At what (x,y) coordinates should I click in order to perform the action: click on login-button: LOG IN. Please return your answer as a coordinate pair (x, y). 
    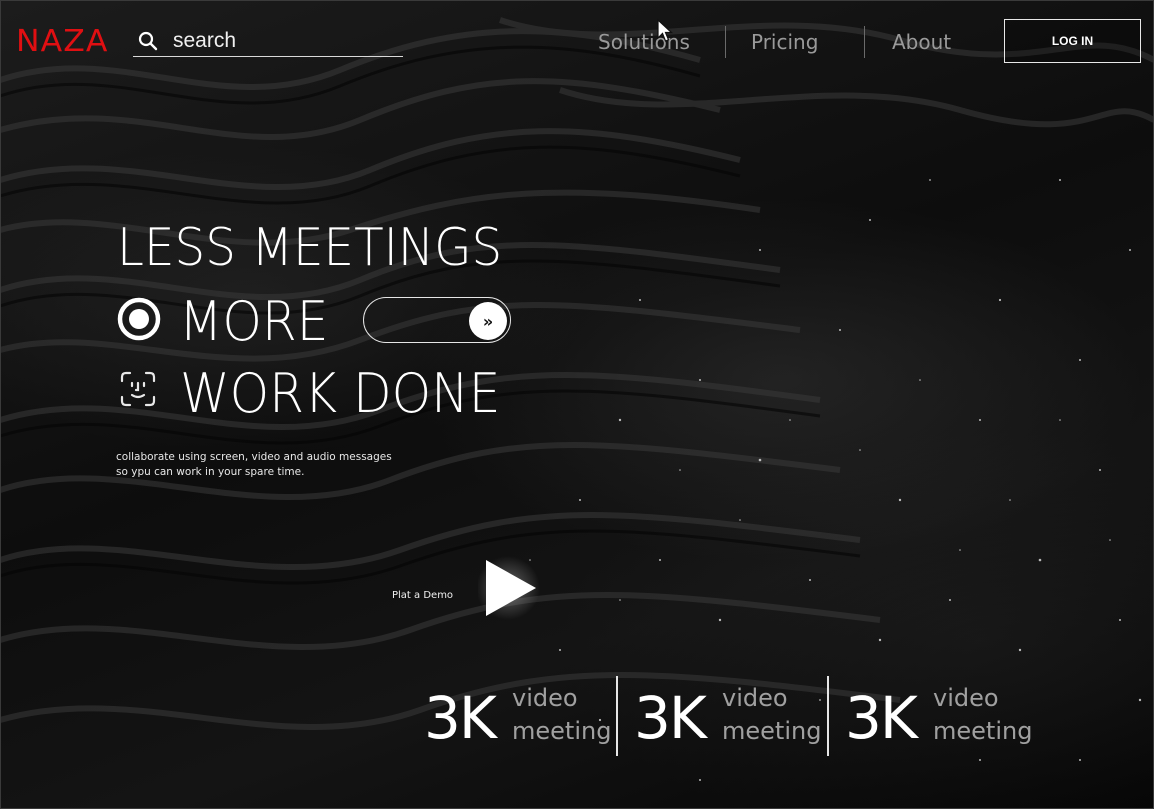
    Looking at the image, I should click on (1072, 41).